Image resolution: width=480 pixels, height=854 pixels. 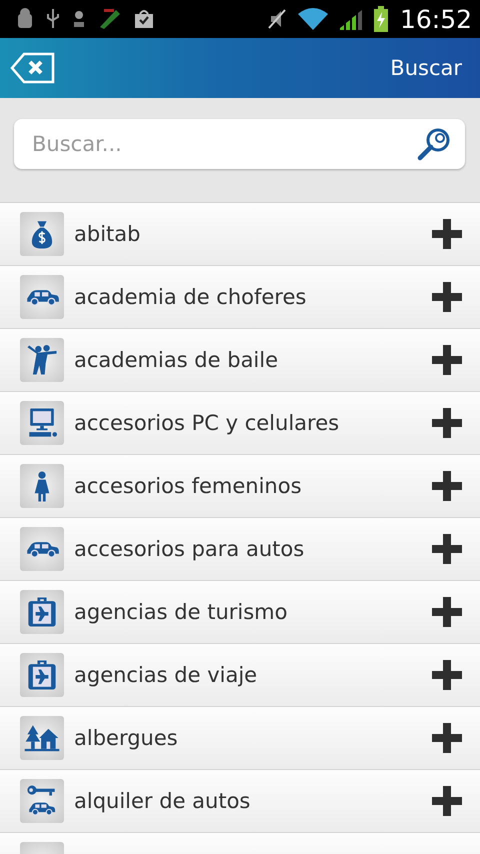 I want to click on shopping-bag-check-icon, so click(x=144, y=19).